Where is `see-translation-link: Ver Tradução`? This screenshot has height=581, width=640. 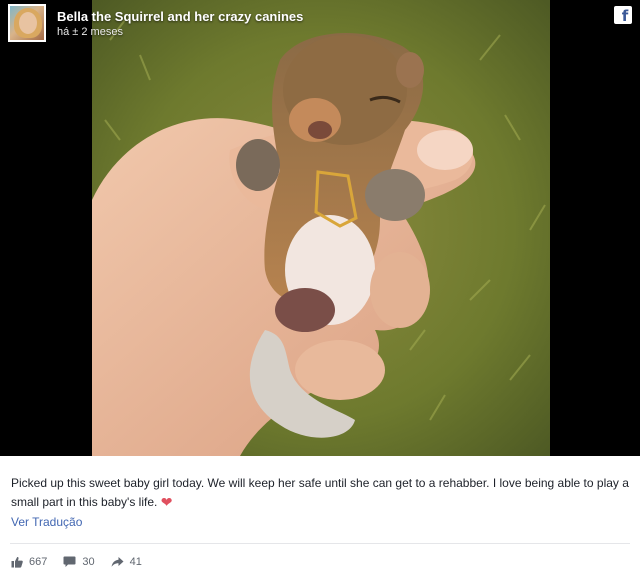
see-translation-link: Ver Tradução is located at coordinates (46, 522).